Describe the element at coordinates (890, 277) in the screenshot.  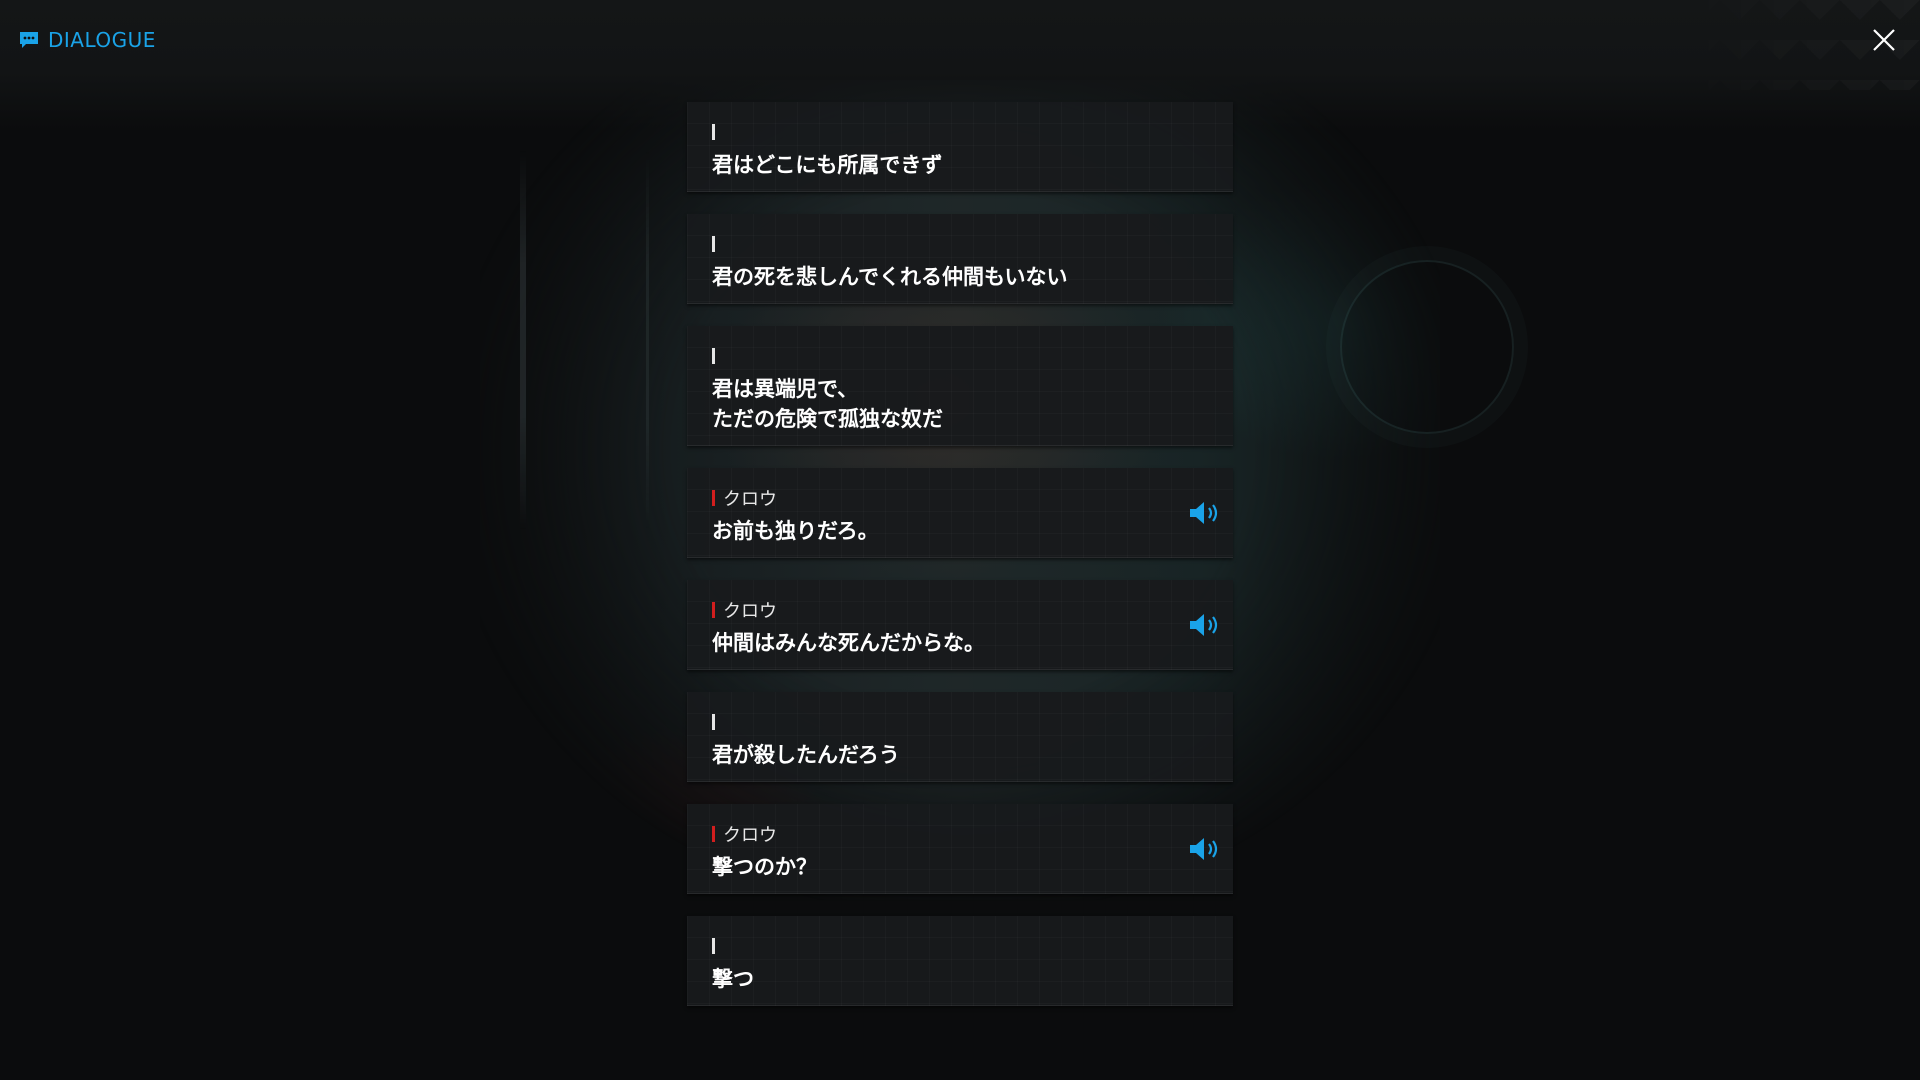
I see `dialogue-text: 君の死を悲しんでくれる仲間もいない` at that location.